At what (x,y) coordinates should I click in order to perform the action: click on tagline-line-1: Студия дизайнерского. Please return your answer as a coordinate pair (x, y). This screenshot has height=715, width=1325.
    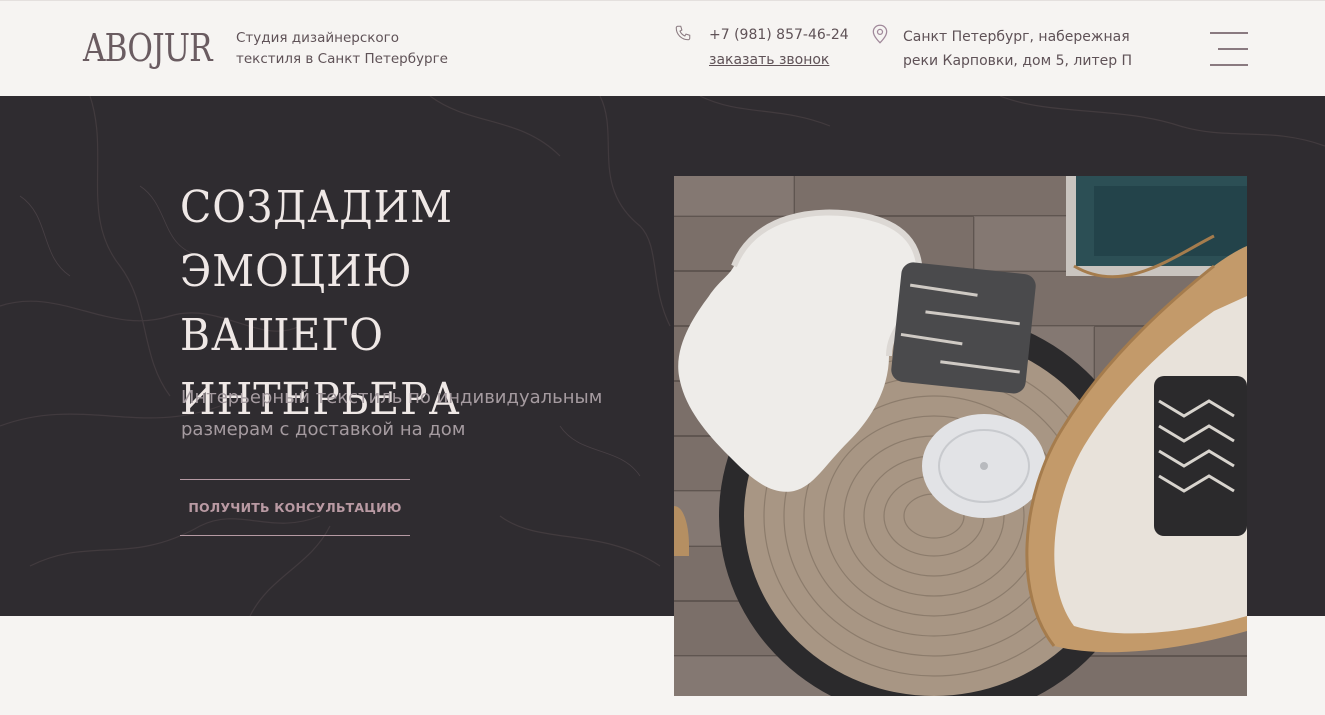
    Looking at the image, I should click on (318, 38).